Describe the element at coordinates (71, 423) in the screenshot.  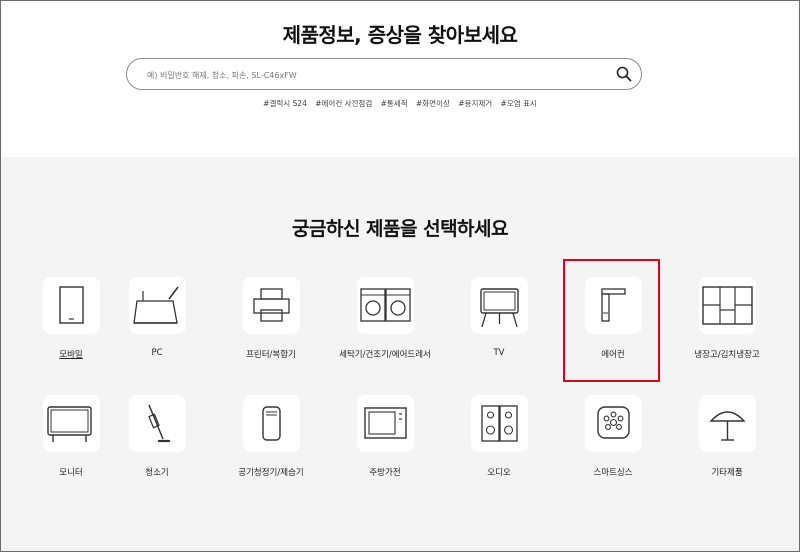
I see `monitor-icon` at that location.